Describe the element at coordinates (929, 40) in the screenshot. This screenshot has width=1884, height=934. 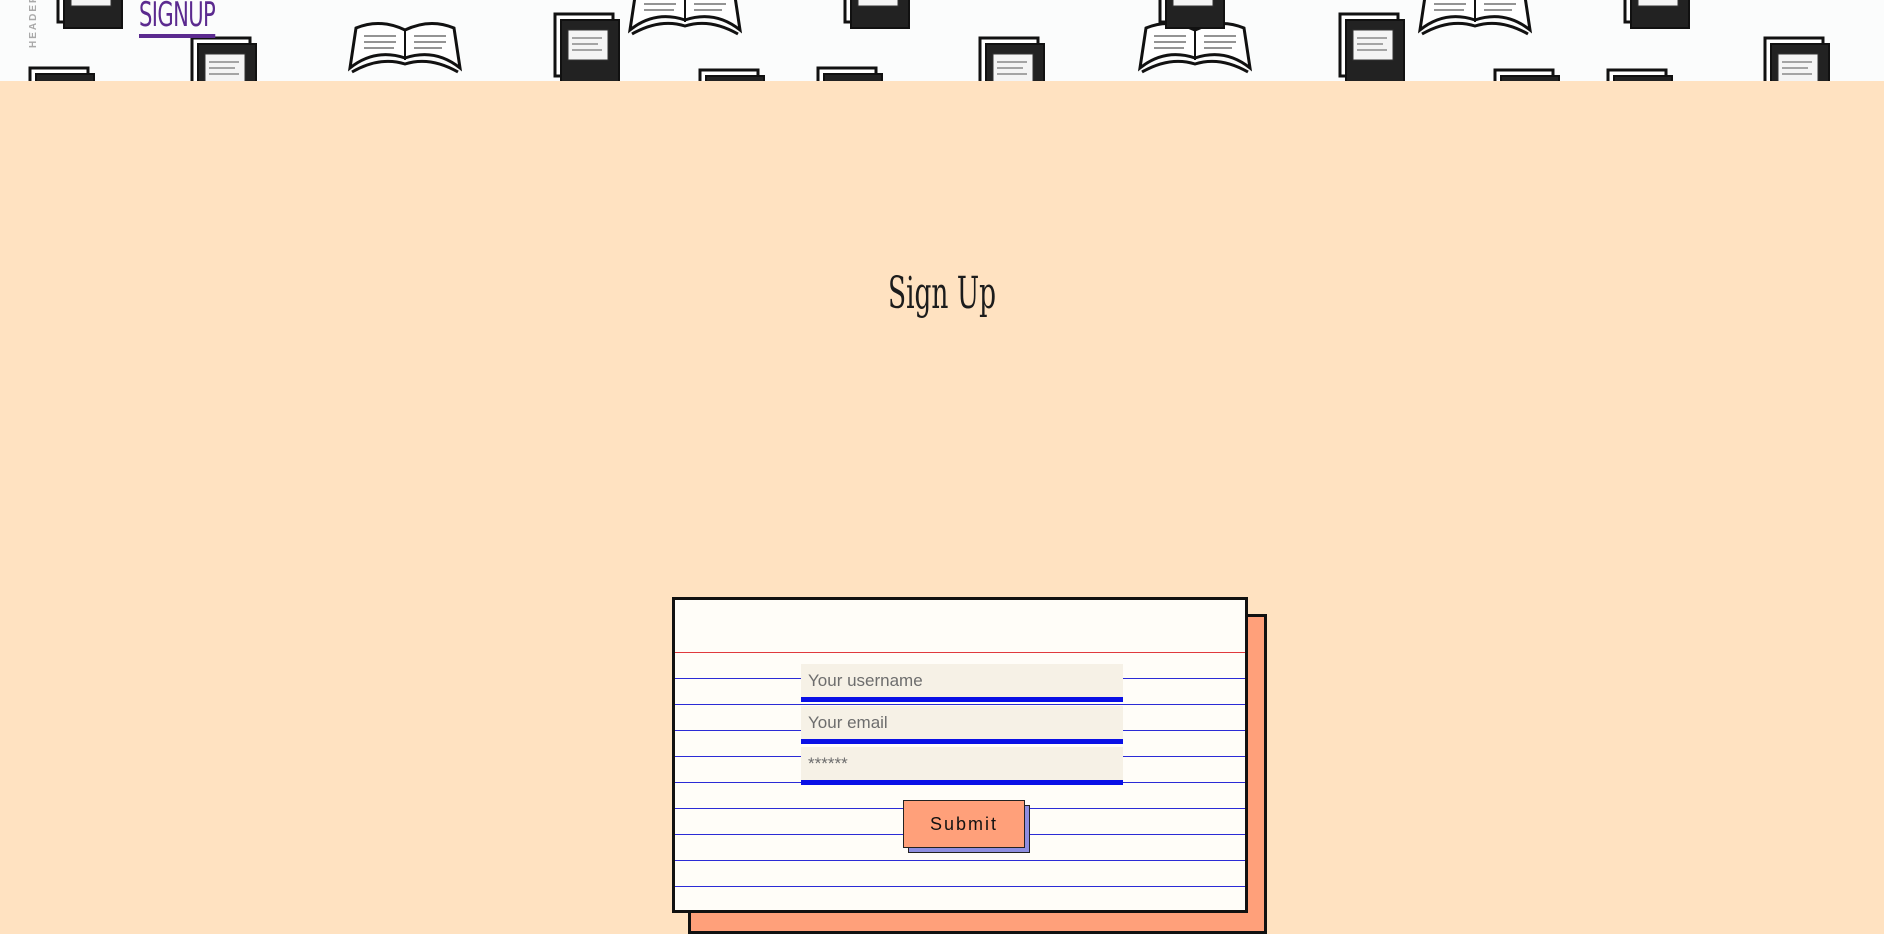
I see `books-pattern-icon` at that location.